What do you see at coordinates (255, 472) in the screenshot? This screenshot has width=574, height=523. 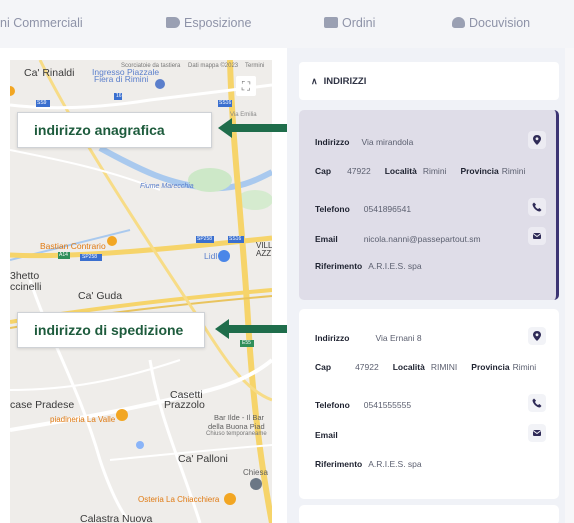 I see `map-place-label: Chiesa` at bounding box center [255, 472].